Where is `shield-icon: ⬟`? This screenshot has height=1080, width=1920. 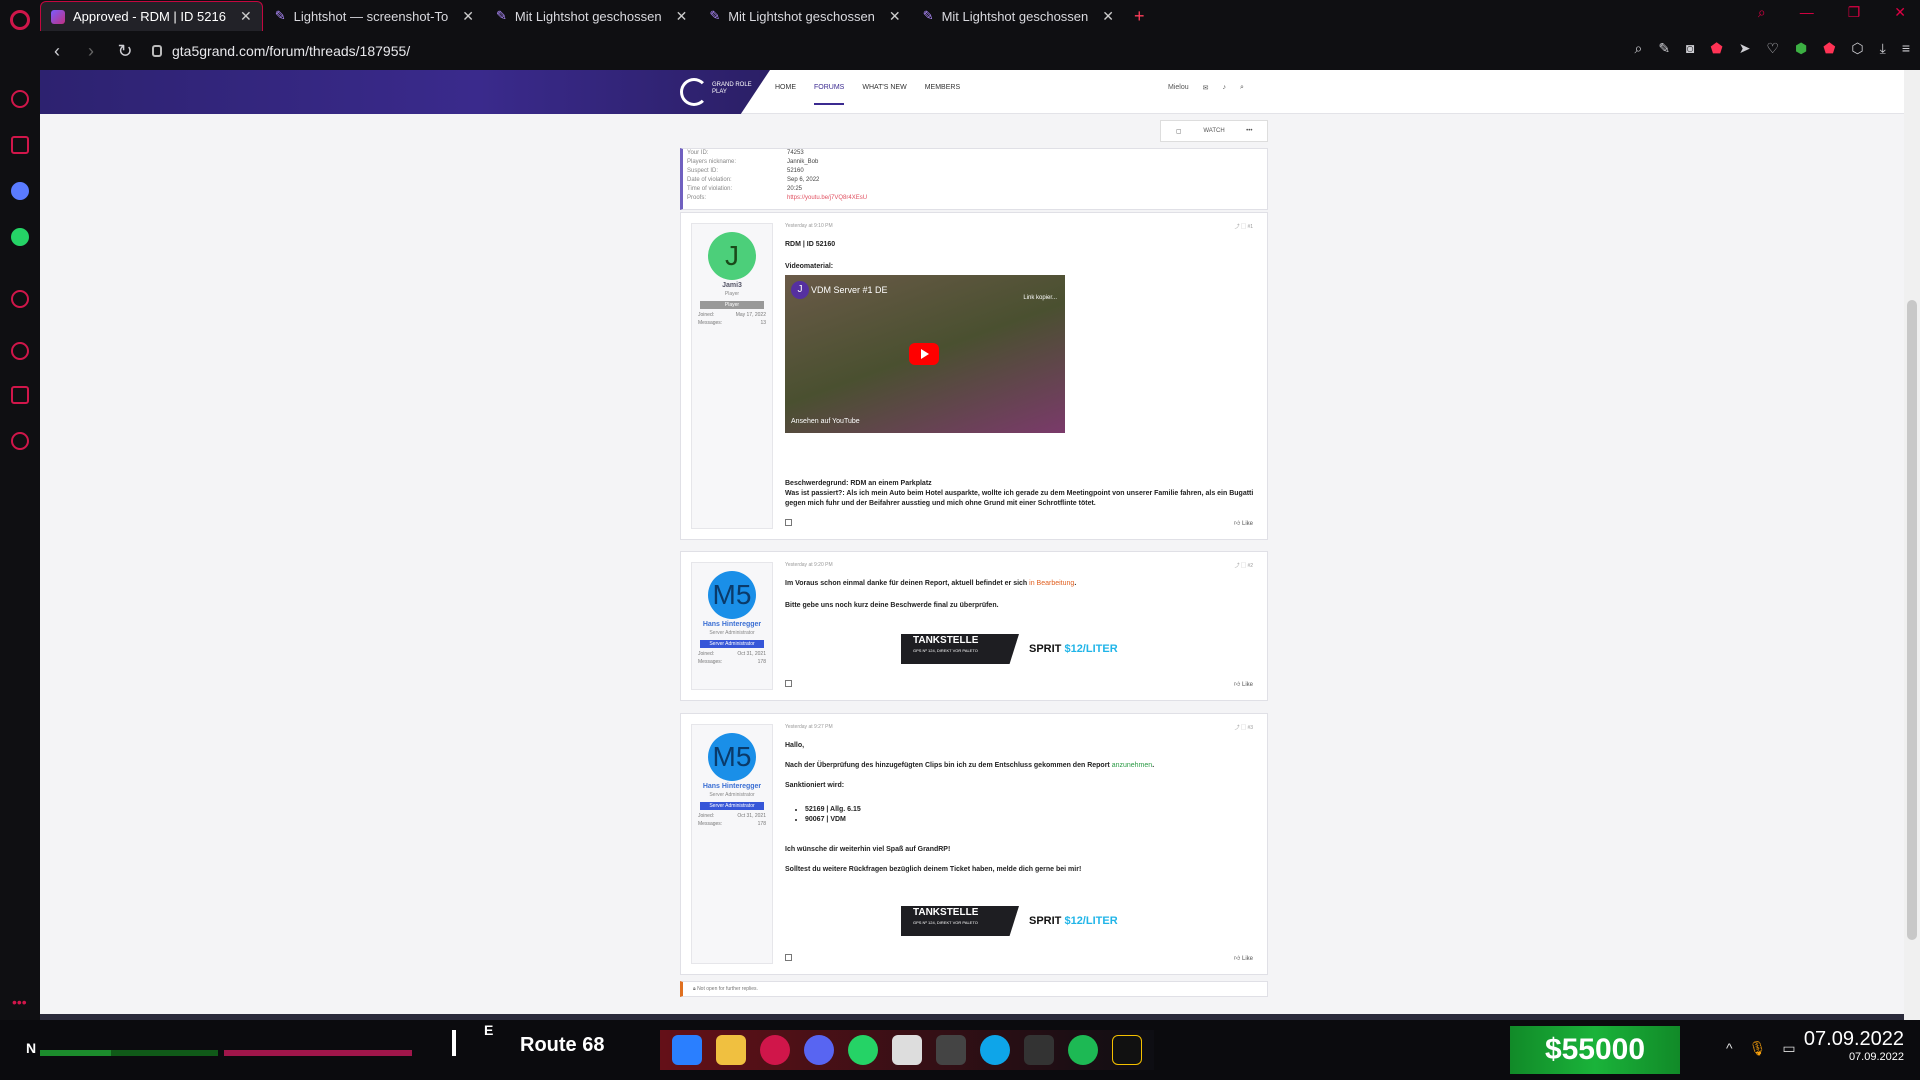 shield-icon: ⬟ is located at coordinates (1717, 48).